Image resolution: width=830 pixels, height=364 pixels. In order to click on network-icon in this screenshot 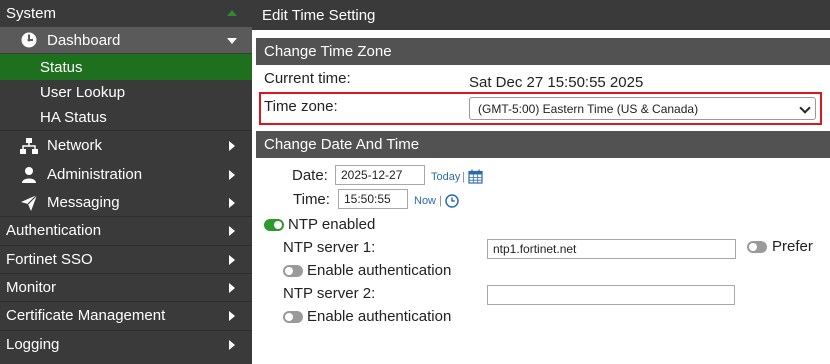, I will do `click(29, 146)`.